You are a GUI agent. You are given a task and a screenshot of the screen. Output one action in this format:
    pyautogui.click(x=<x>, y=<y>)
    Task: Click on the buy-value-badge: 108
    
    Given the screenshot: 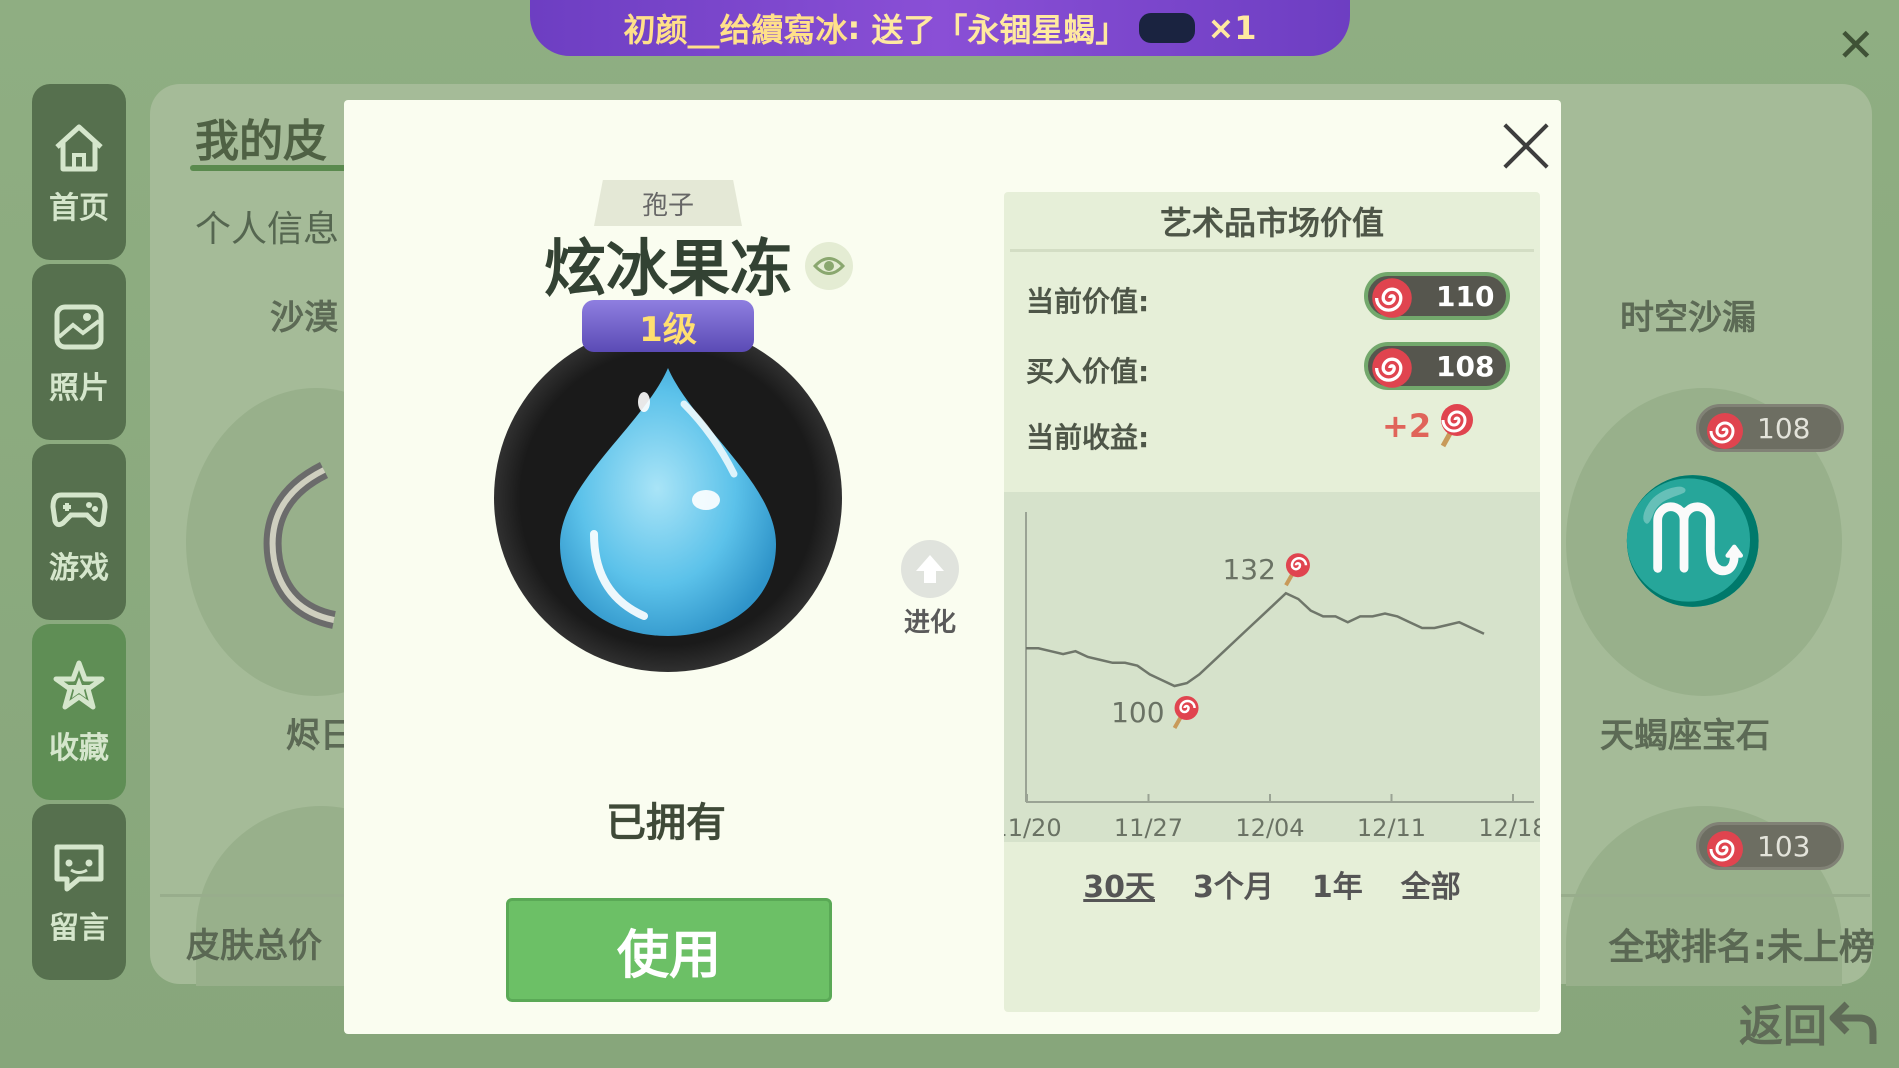 What is the action you would take?
    pyautogui.click(x=1437, y=366)
    